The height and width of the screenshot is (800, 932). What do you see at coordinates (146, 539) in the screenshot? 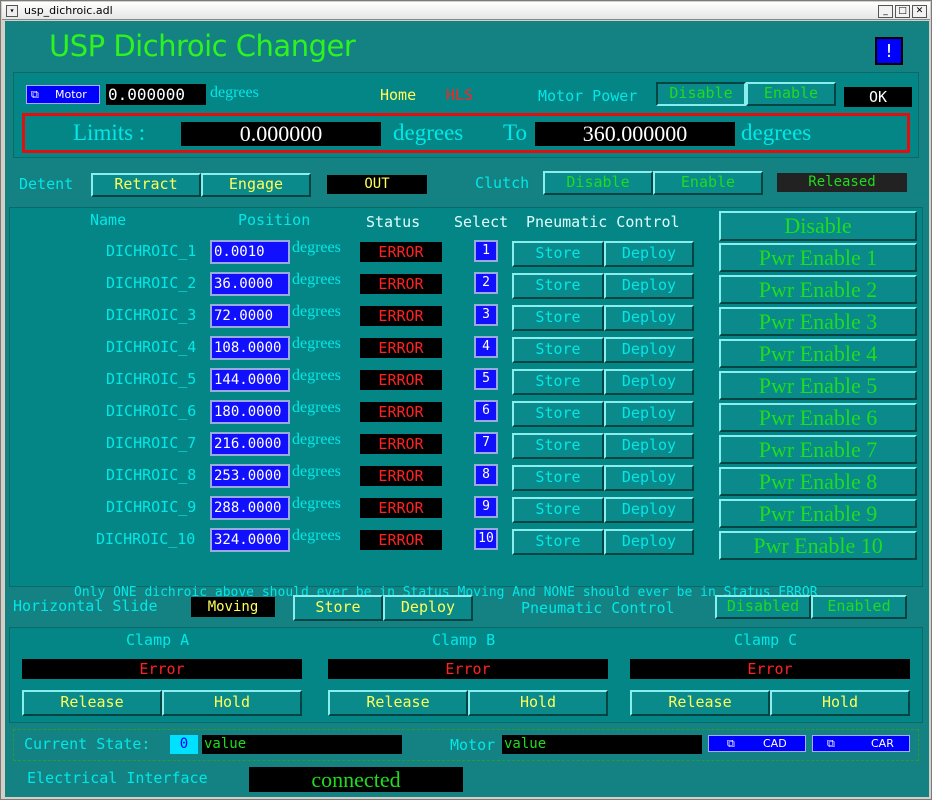
I see `dichroic-name: DICHROIC_10` at bounding box center [146, 539].